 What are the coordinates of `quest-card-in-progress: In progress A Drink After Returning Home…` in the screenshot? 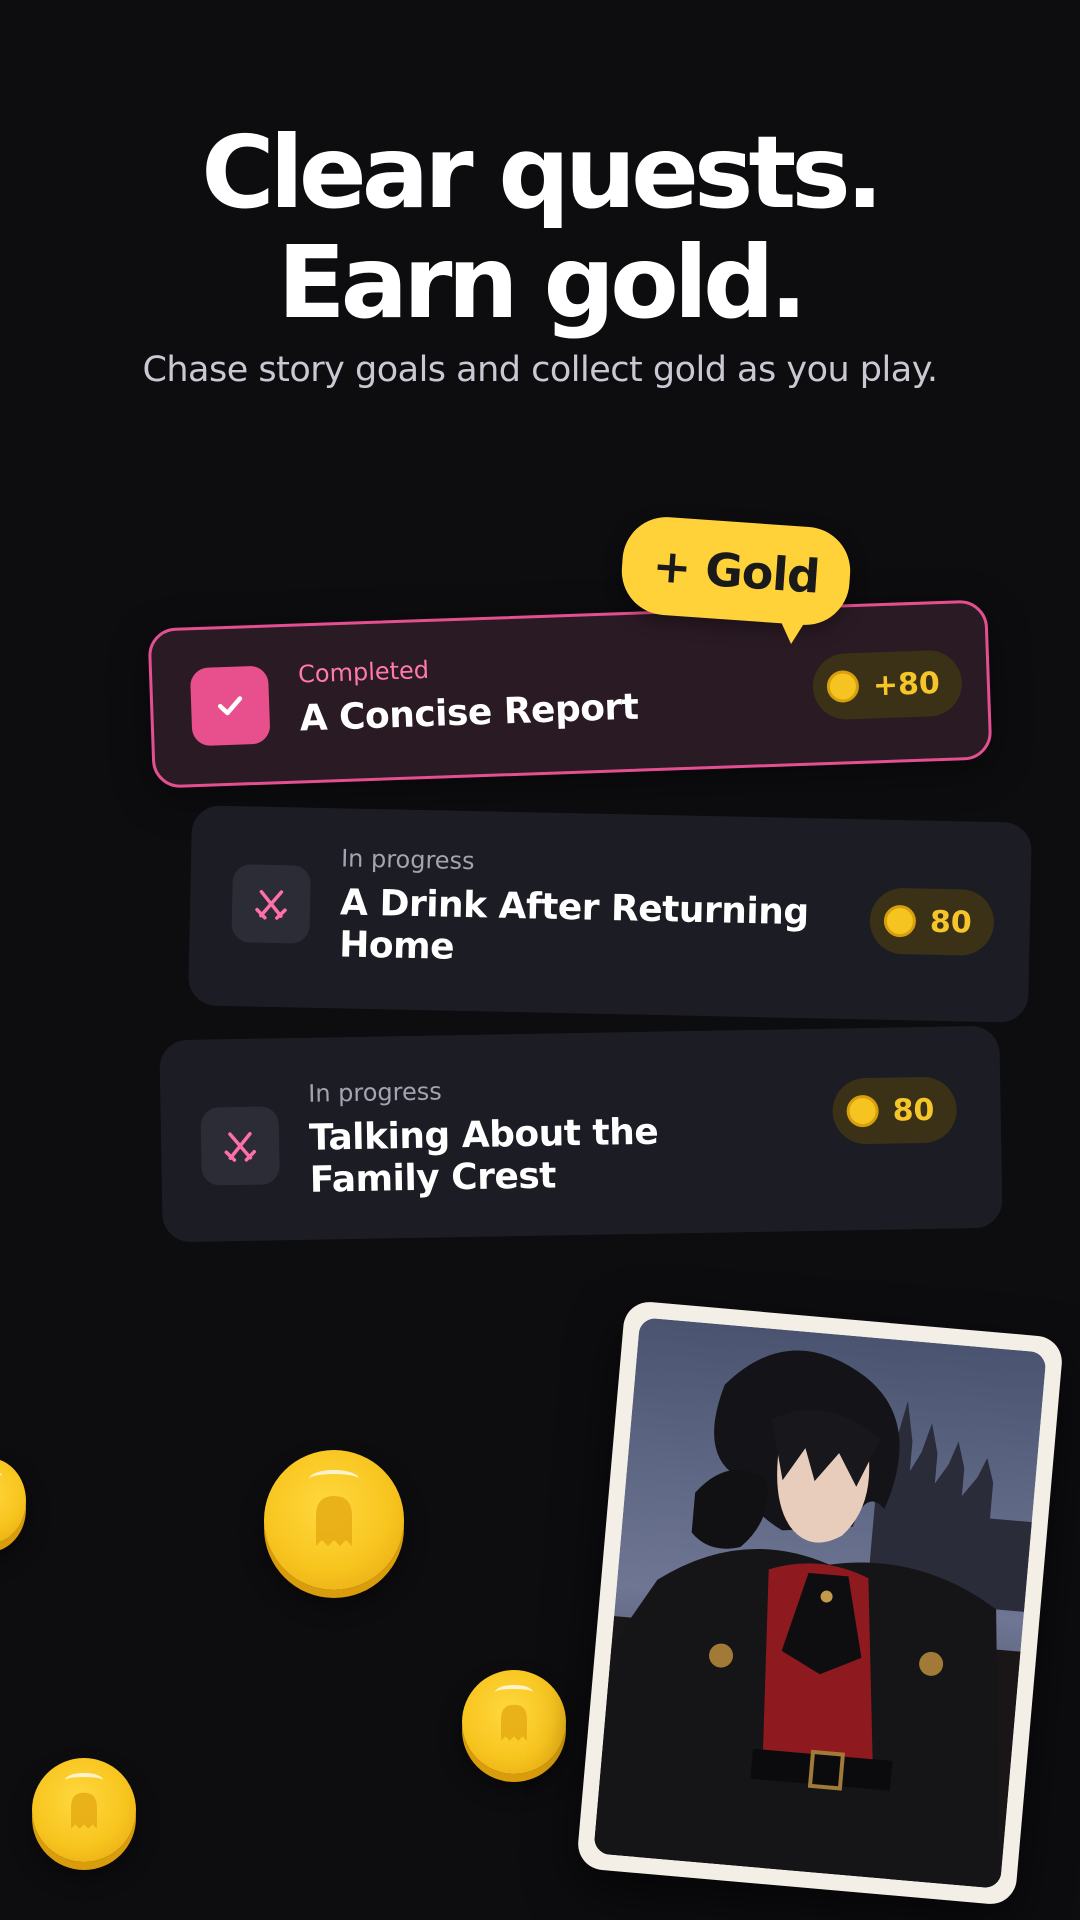 It's located at (610, 914).